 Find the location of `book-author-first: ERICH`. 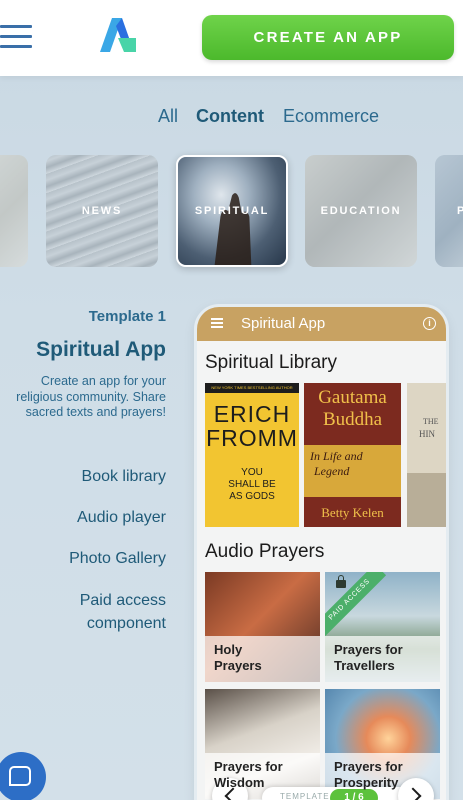

book-author-first: ERICH is located at coordinates (252, 414).